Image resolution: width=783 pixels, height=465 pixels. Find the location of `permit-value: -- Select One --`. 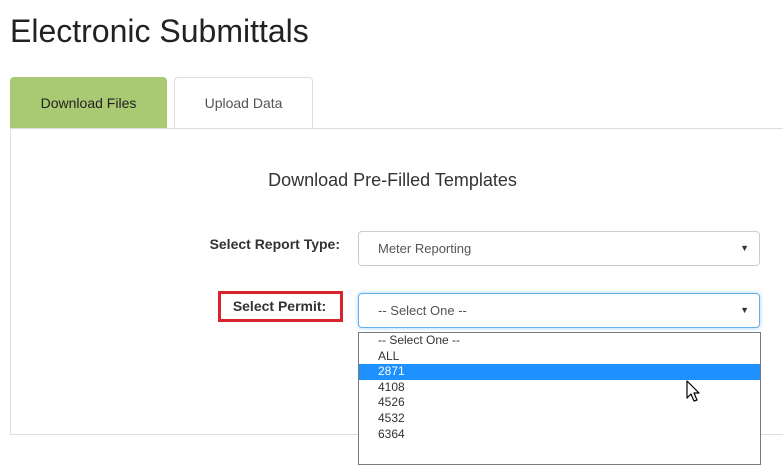

permit-value: -- Select One -- is located at coordinates (422, 310).